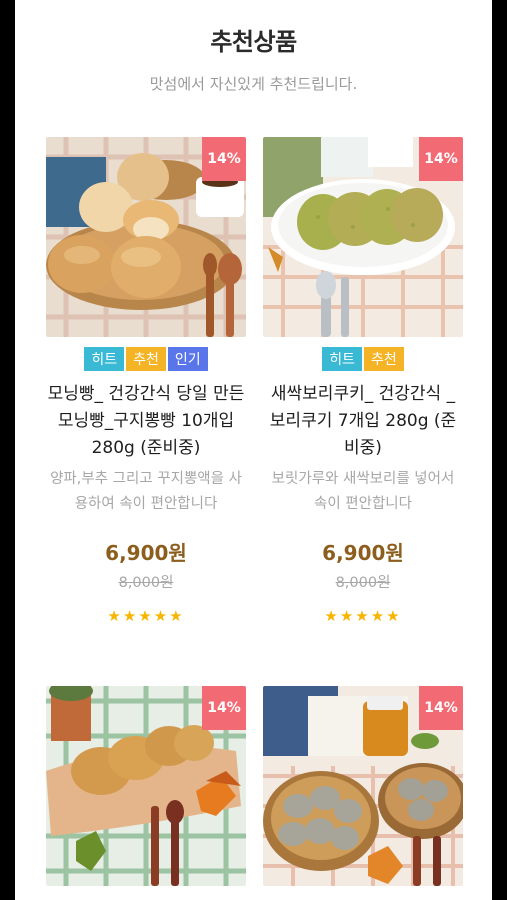 This screenshot has width=507, height=900. I want to click on product-name: 새싹보리쿠키_ 건강간식 _ 보리쿠기 7개입 280g (준비중), so click(363, 421).